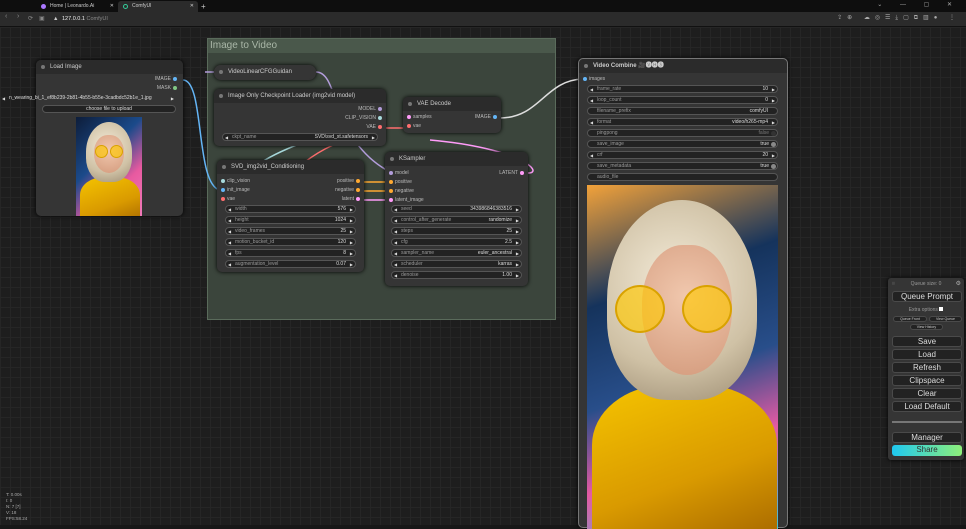 The height and width of the screenshot is (529, 966). Describe the element at coordinates (348, 190) in the screenshot. I see `output-negative: negative` at that location.